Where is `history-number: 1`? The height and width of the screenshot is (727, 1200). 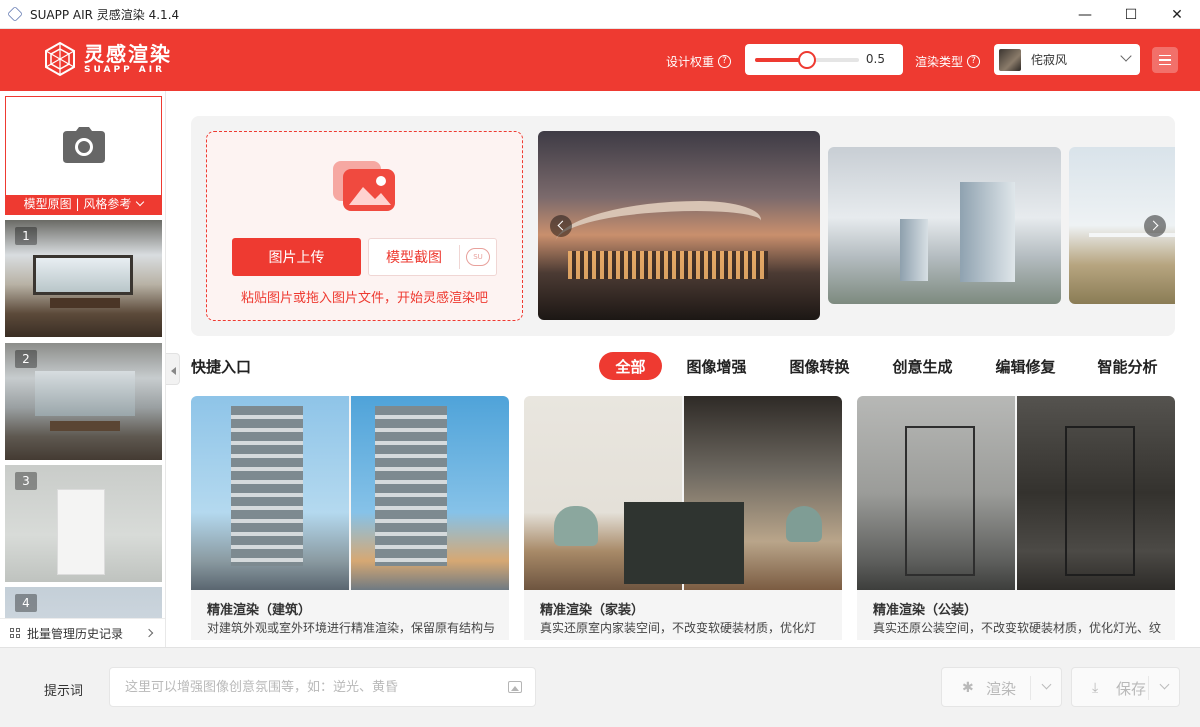
history-number: 1 is located at coordinates (26, 236).